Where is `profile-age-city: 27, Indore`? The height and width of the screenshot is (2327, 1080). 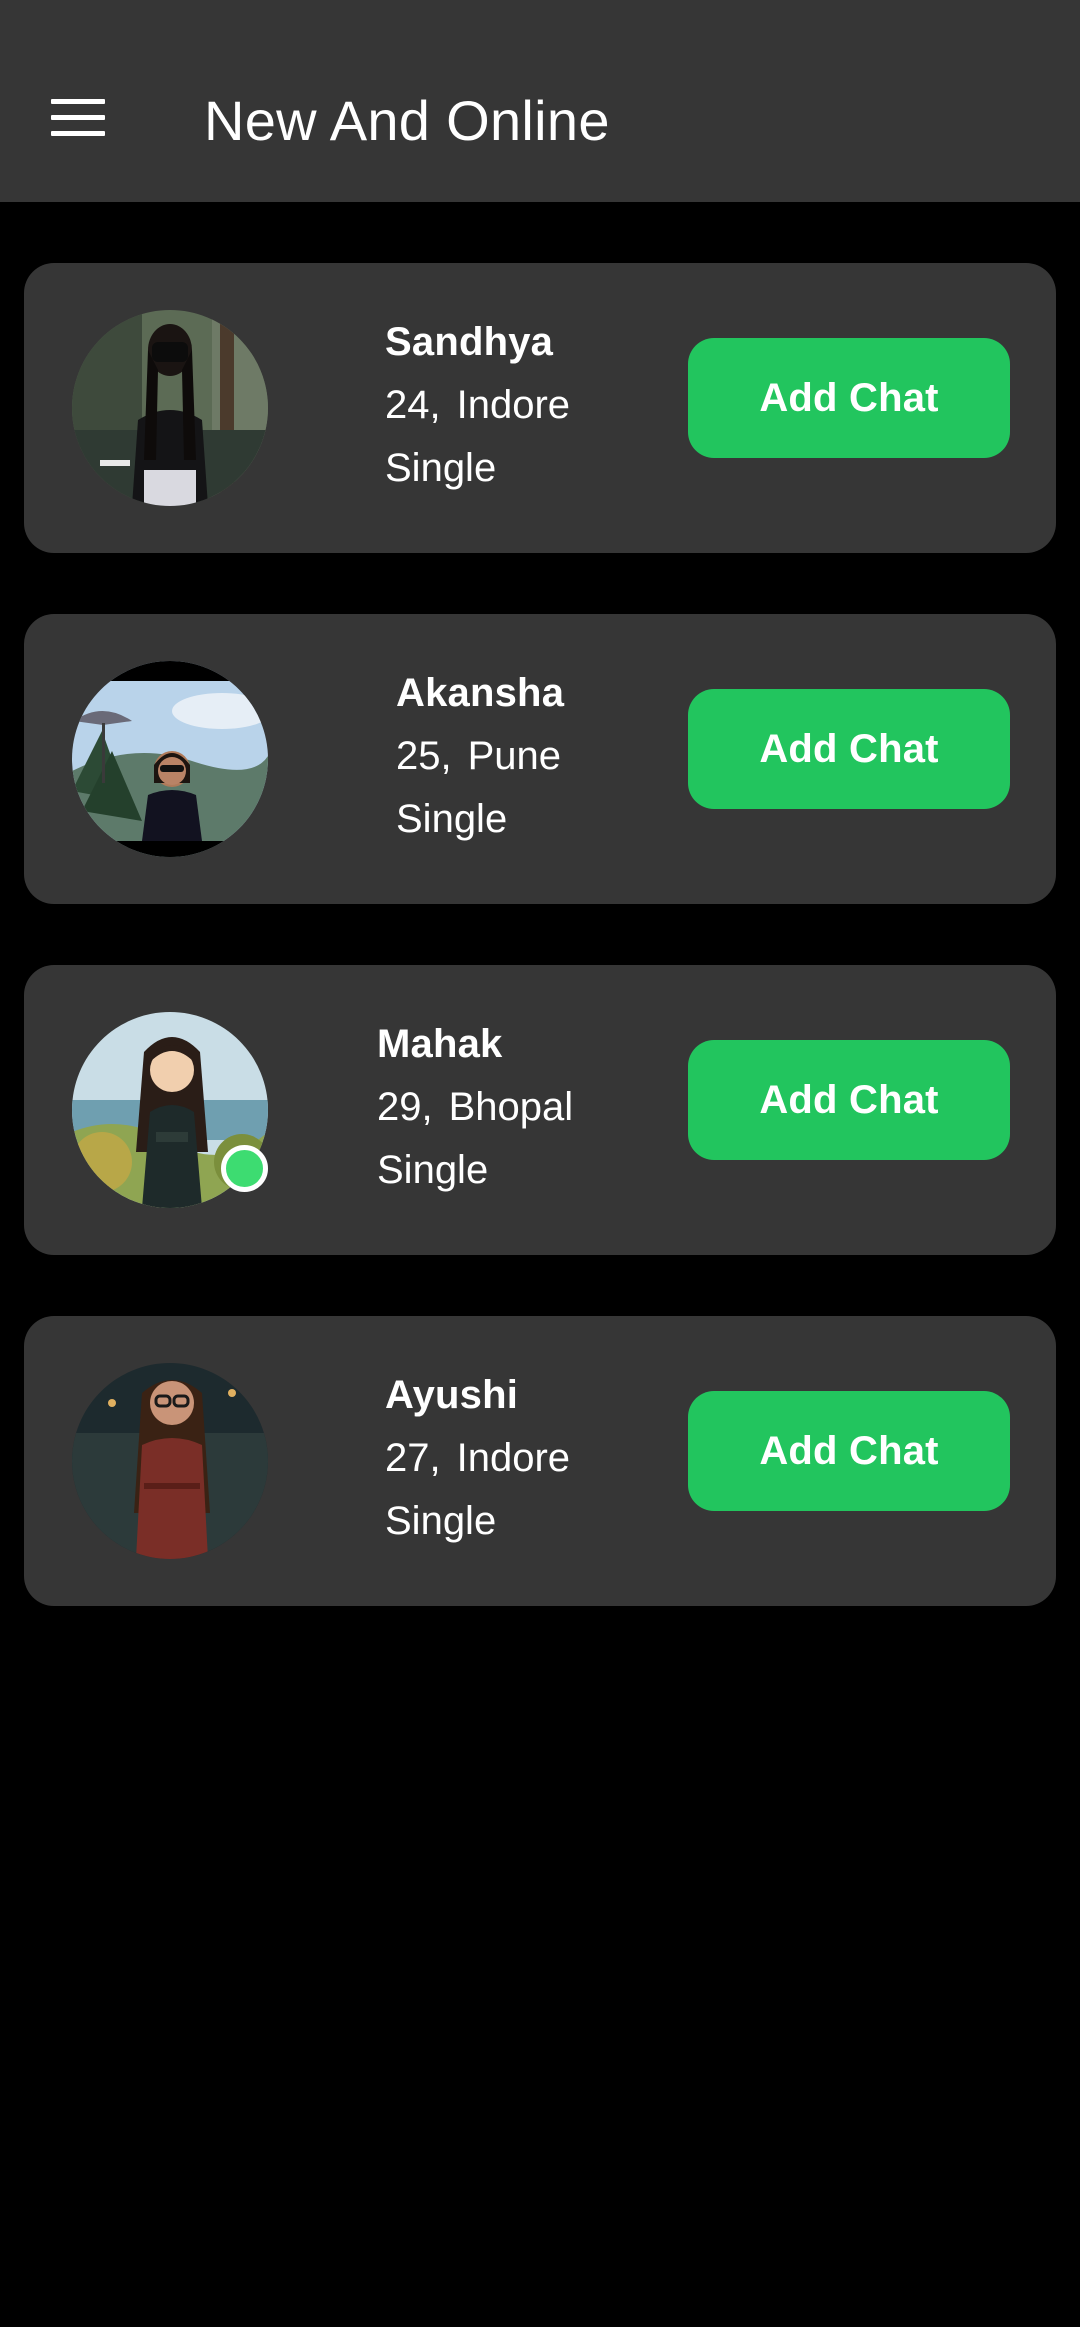
profile-age-city: 27, Indore is located at coordinates (477, 1458).